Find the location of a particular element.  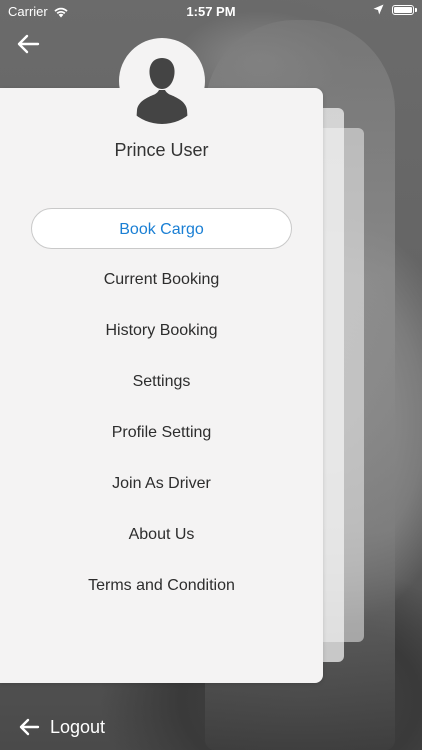

status-right-group is located at coordinates (395, 9).